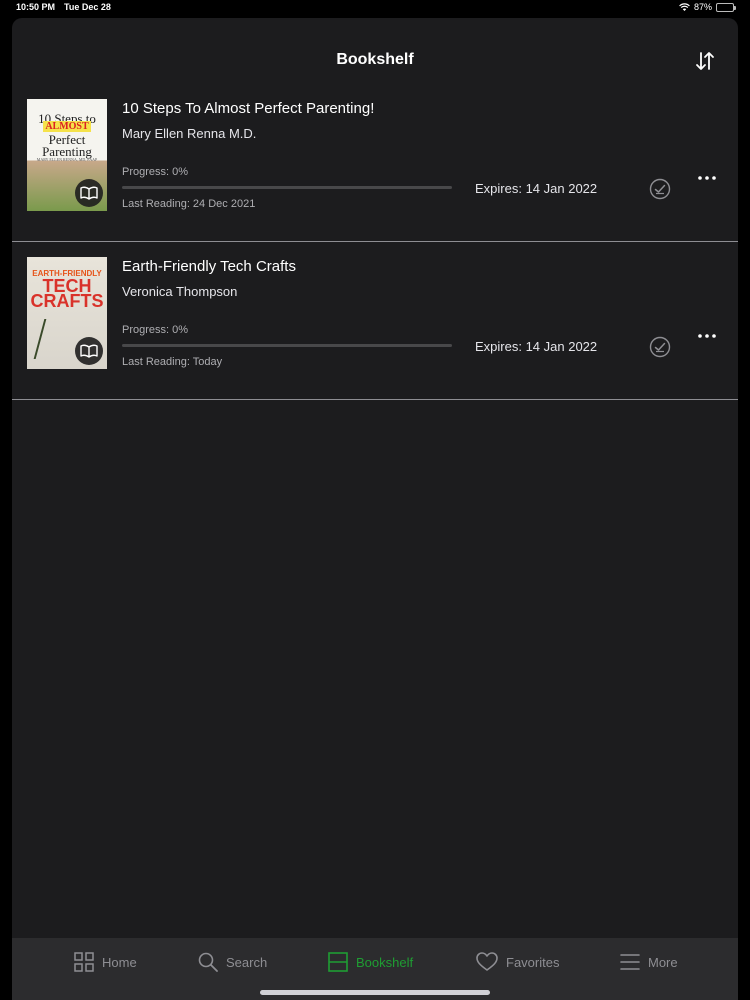  Describe the element at coordinates (533, 962) in the screenshot. I see `tab-label: Favorites` at that location.